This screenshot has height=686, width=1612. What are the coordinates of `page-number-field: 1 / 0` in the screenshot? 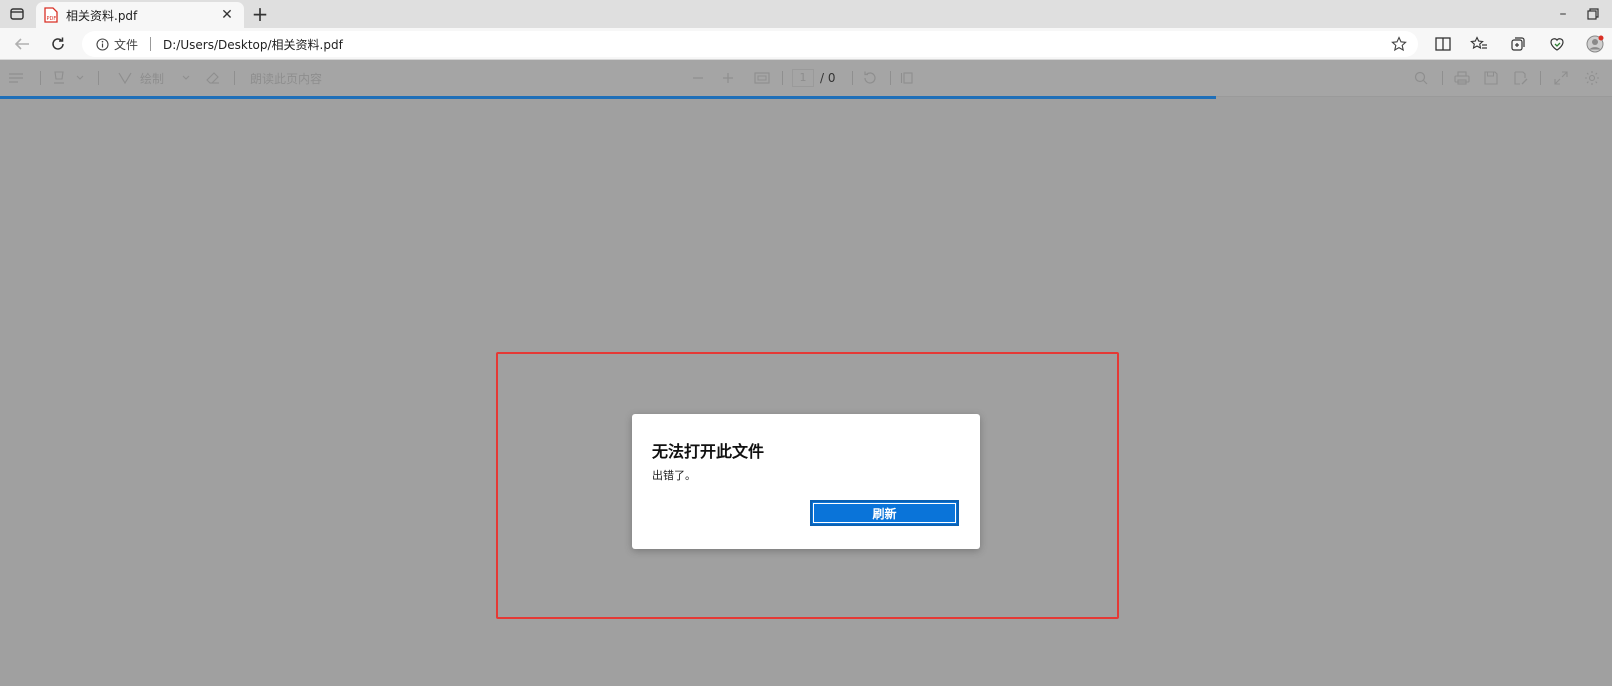 It's located at (814, 78).